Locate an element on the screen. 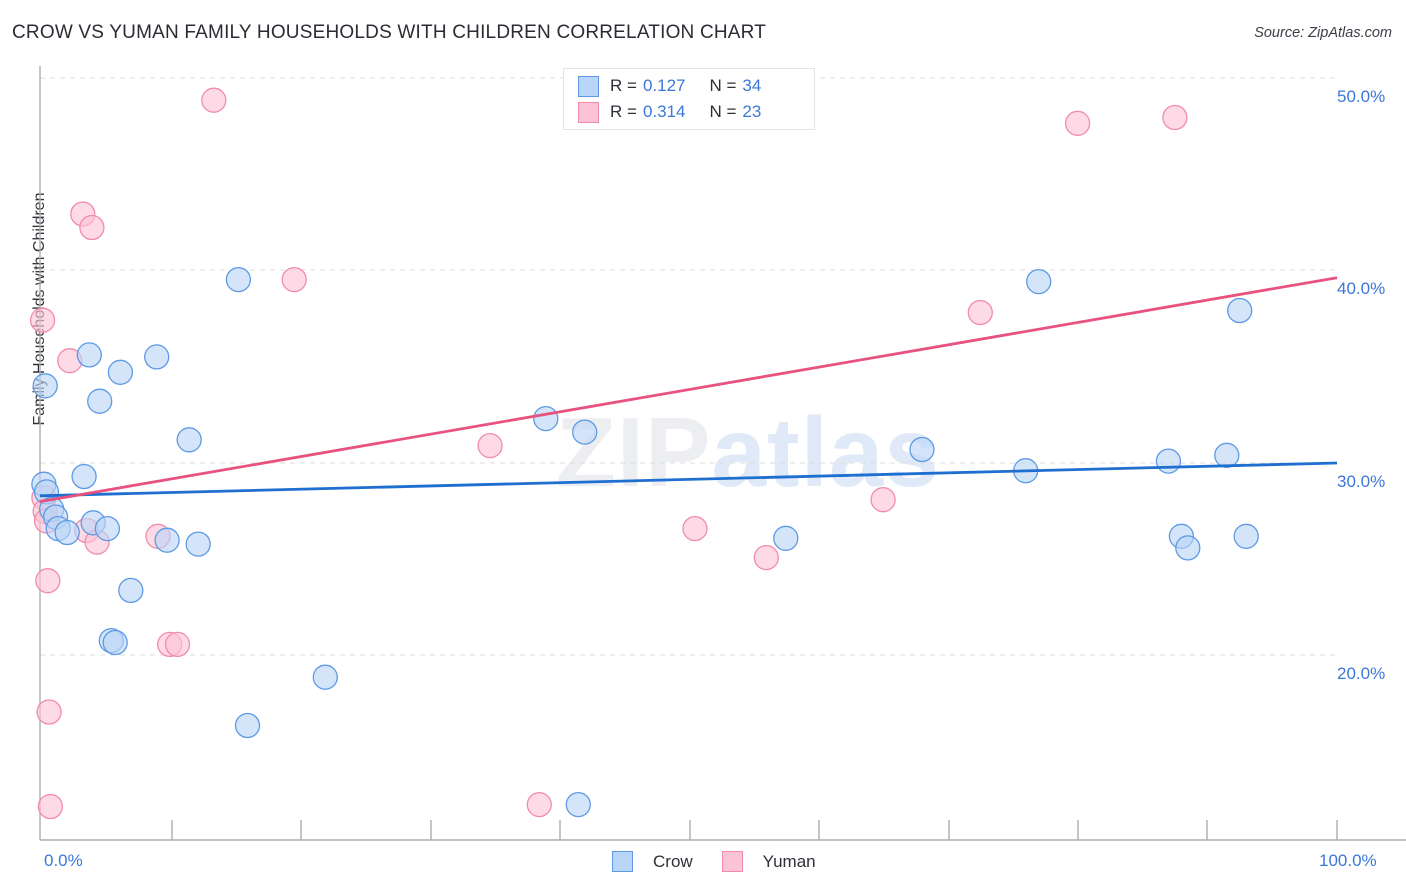 The width and height of the screenshot is (1406, 892). x-tick-100: 100.0% is located at coordinates (1348, 860).